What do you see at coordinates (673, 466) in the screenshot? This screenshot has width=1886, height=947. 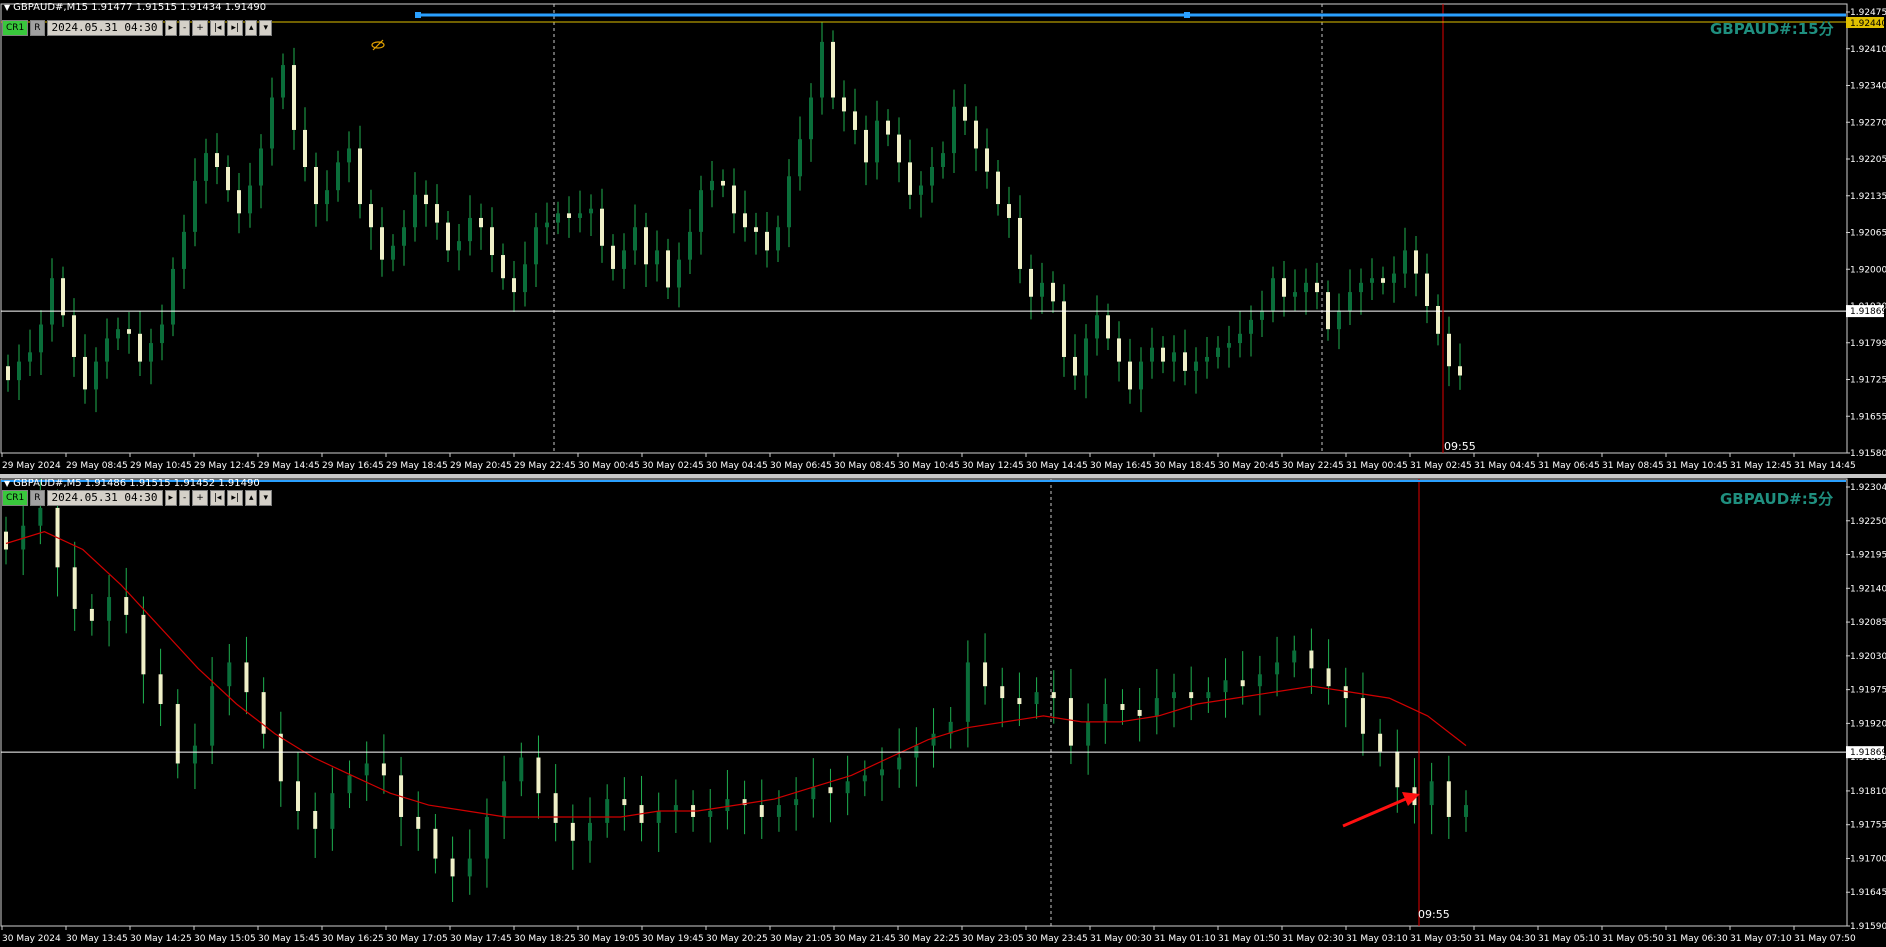 I see `time-tick-label: 30 May 02:45` at bounding box center [673, 466].